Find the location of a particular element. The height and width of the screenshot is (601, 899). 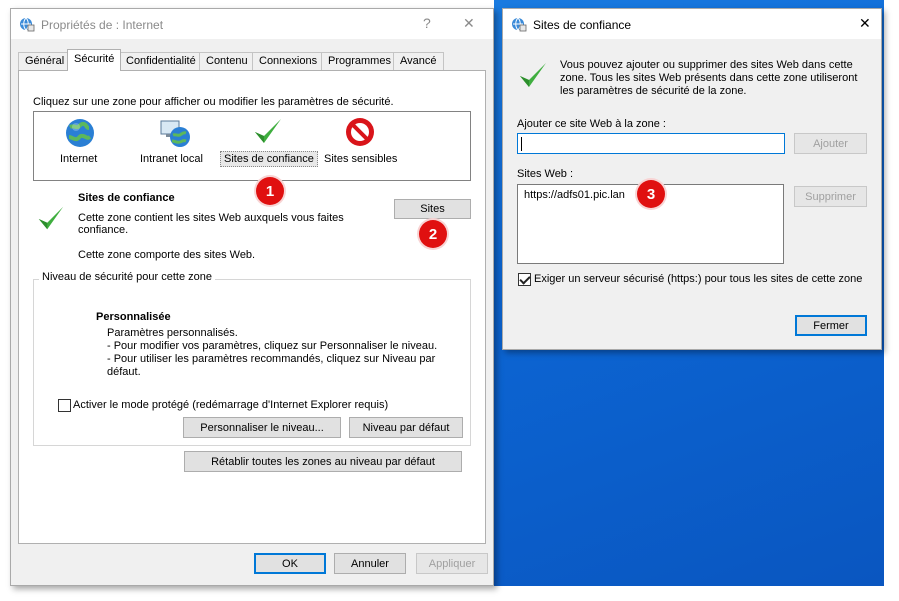

zone-info-desc-2: confiance. is located at coordinates (103, 230).